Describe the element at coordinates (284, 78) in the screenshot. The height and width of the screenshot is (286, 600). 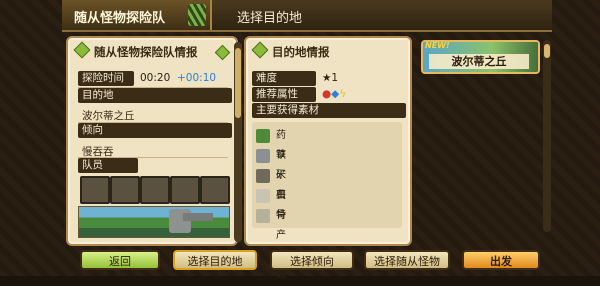
I see `difficulty-label: 难度` at that location.